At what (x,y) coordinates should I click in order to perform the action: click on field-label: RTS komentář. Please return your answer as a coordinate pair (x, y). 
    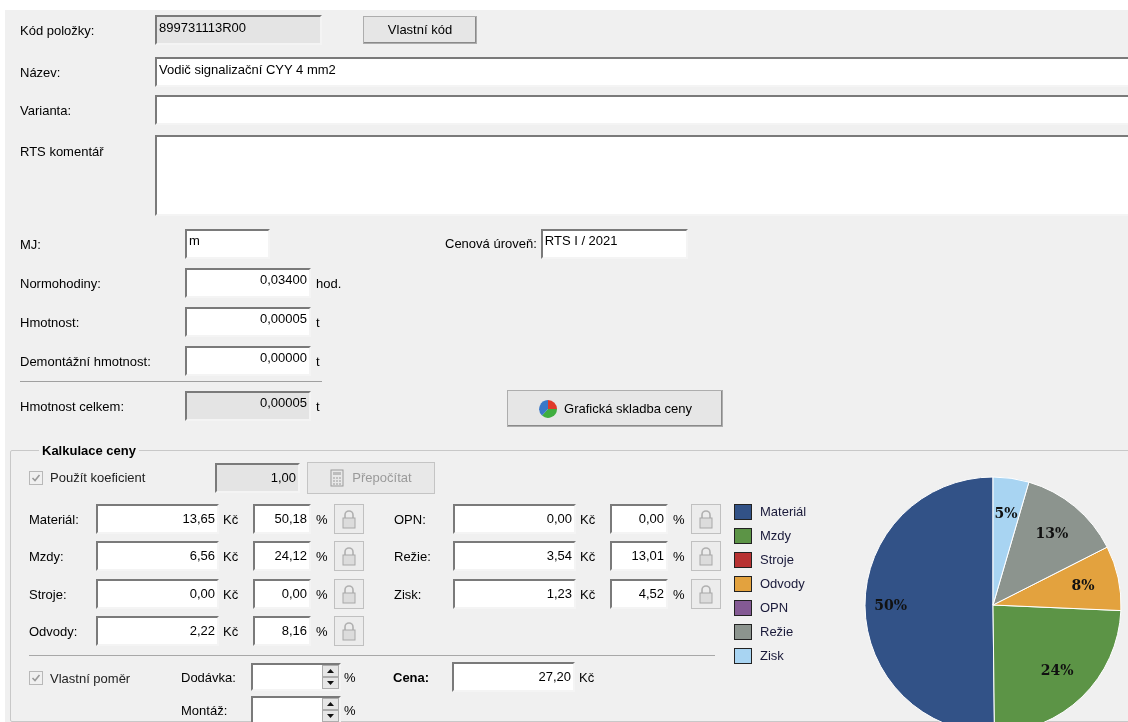
    Looking at the image, I should click on (62, 151).